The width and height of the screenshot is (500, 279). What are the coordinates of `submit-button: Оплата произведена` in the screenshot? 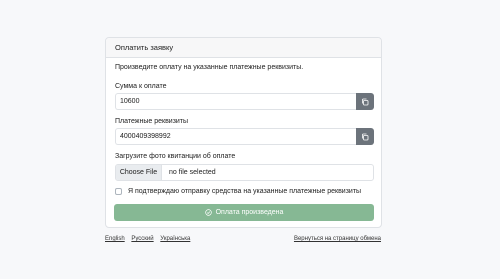 It's located at (244, 212).